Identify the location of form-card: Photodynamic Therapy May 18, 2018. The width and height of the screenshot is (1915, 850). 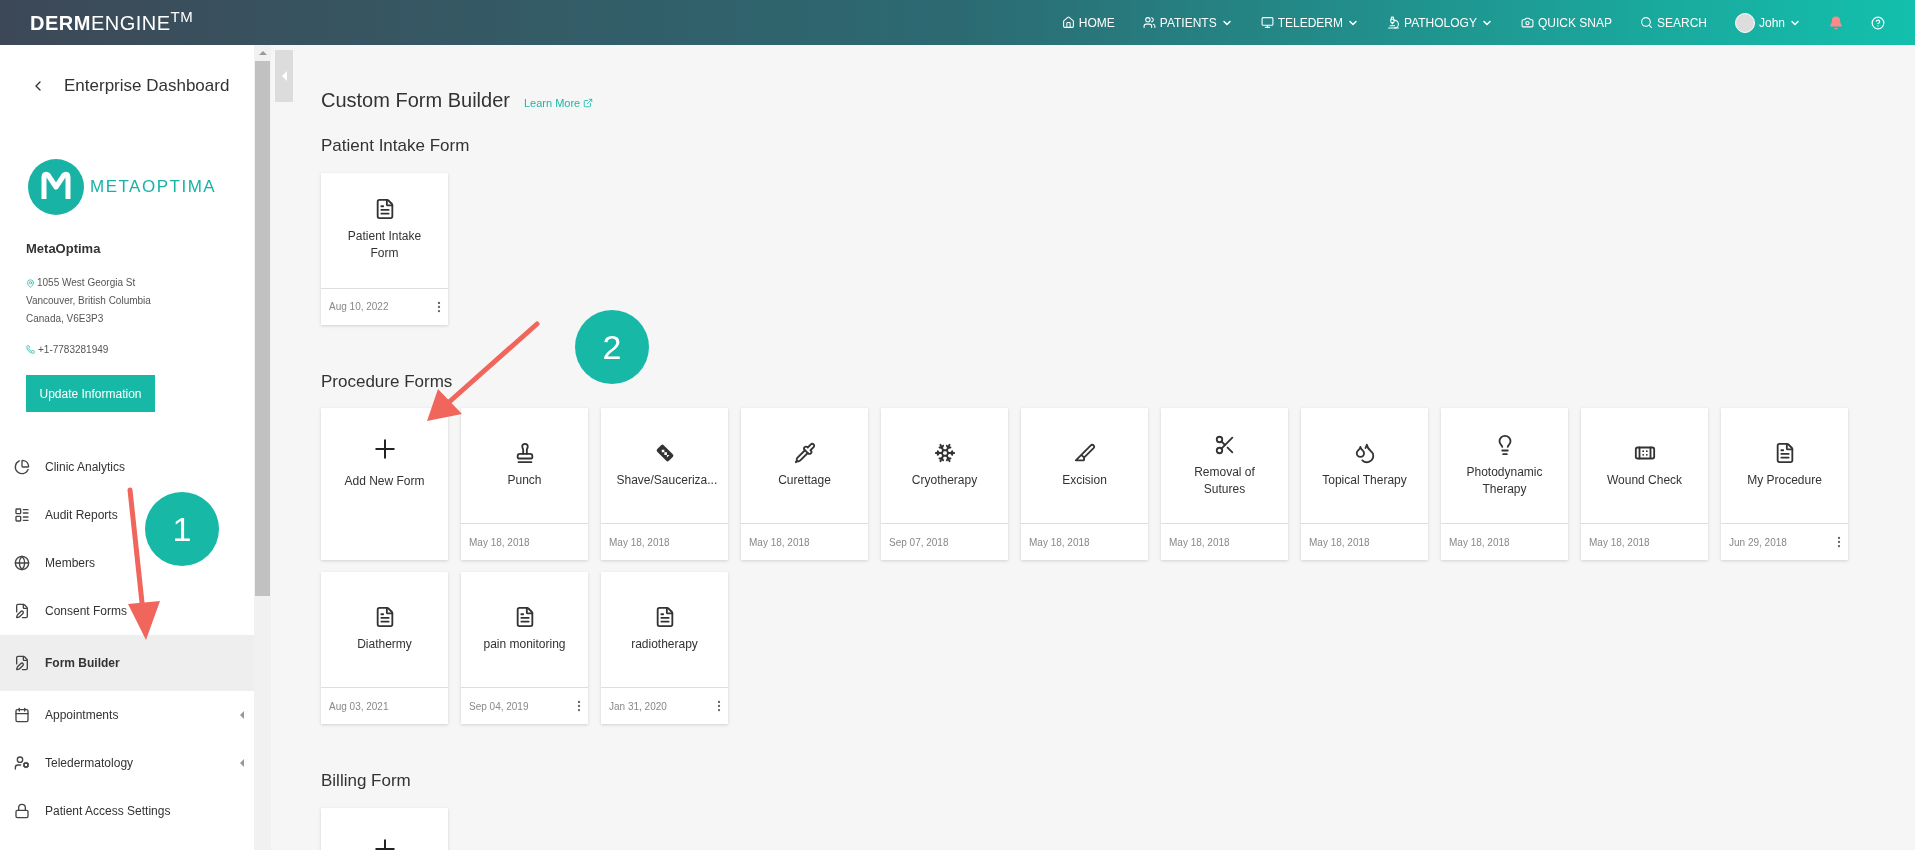
(1504, 484).